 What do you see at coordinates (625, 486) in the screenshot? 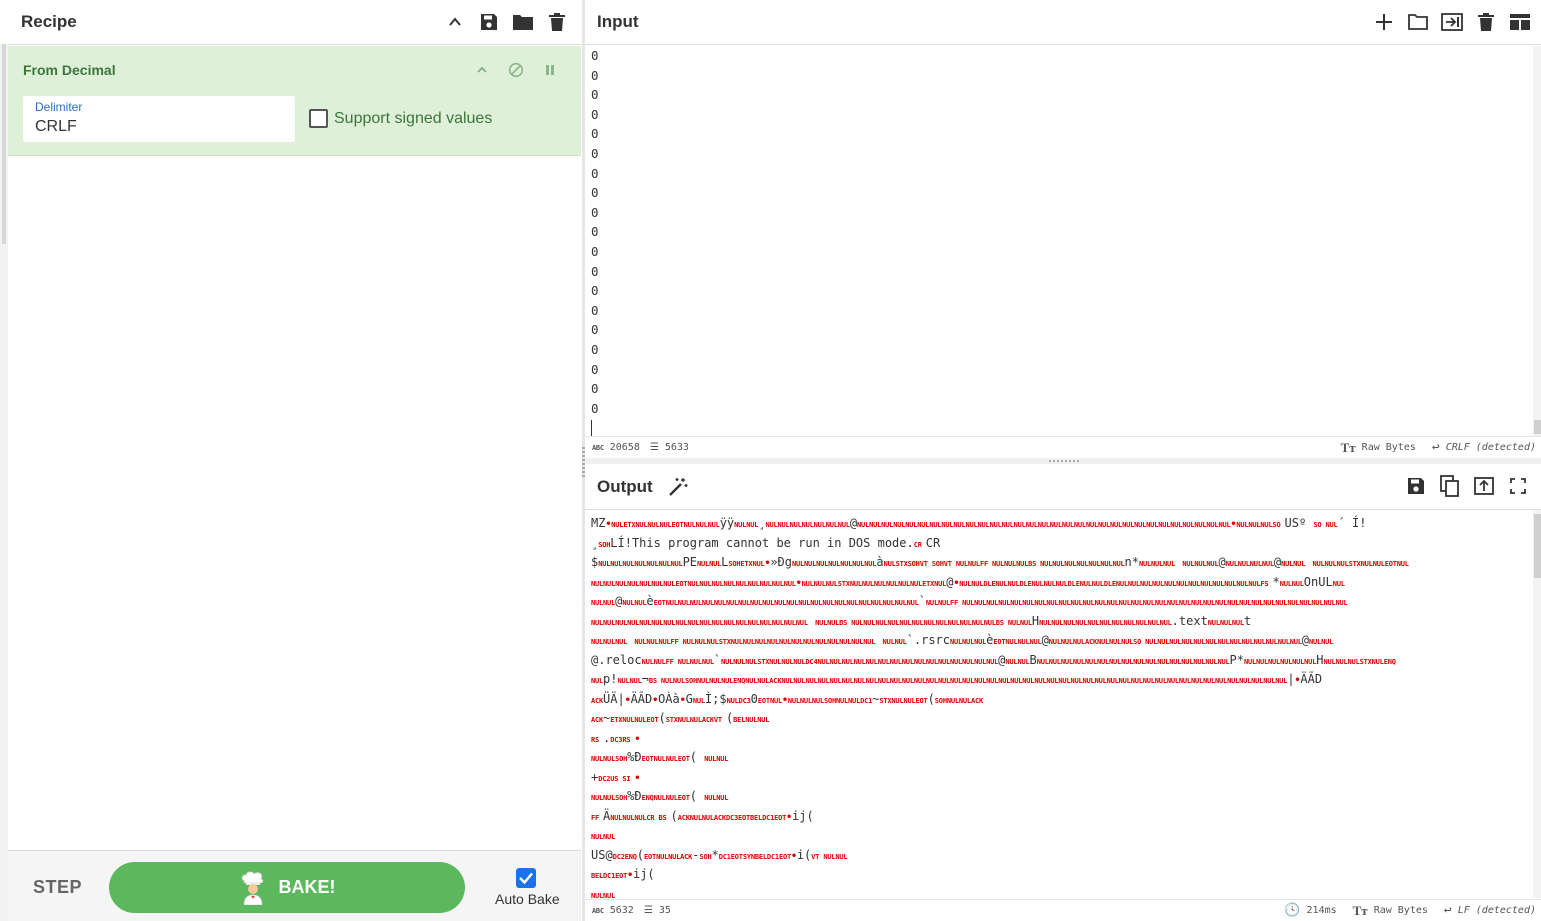
I see `output-title: Output` at bounding box center [625, 486].